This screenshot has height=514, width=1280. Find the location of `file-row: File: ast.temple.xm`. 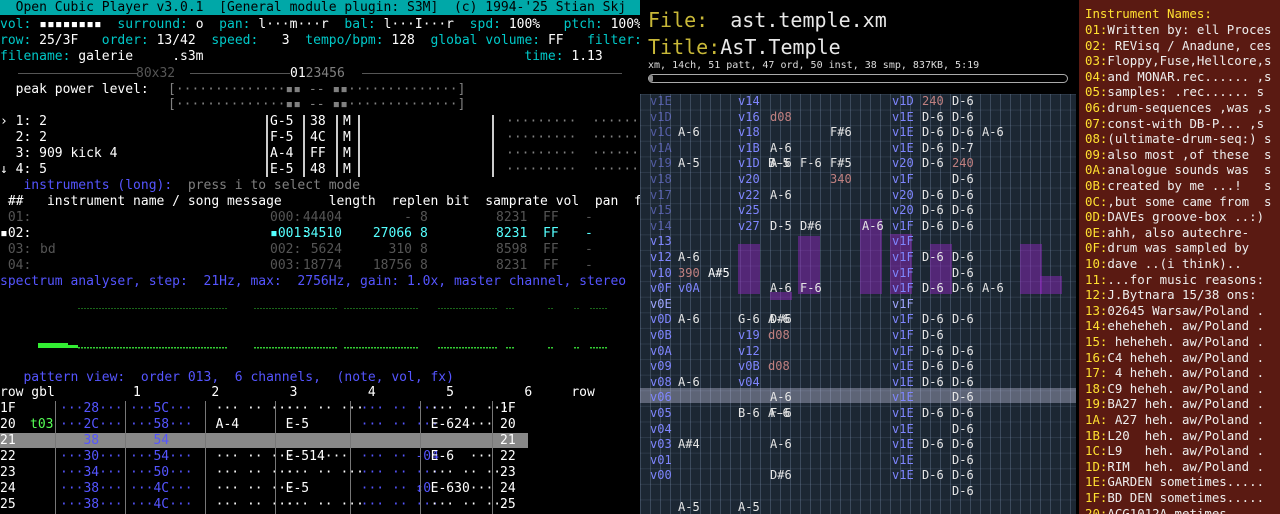

file-row: File: ast.temple.xm is located at coordinates (767, 20).